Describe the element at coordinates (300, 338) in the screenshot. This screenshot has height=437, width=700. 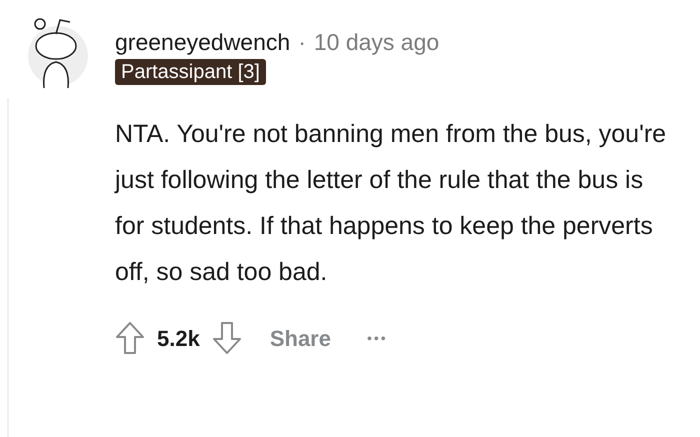
I see `share-button: Share` at that location.